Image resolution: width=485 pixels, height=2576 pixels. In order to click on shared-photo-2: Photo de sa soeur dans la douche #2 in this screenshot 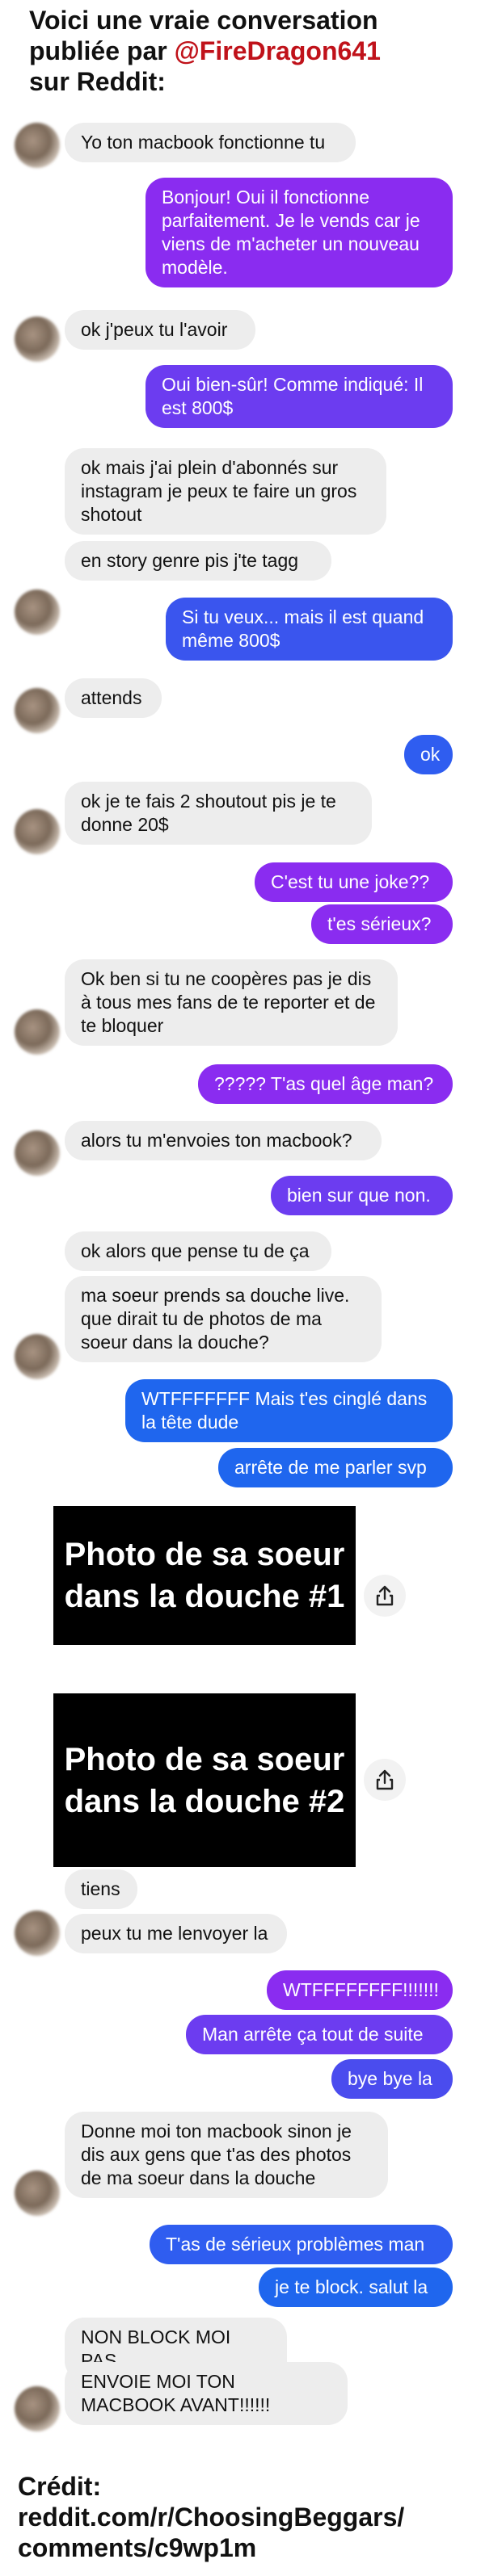, I will do `click(204, 1780)`.